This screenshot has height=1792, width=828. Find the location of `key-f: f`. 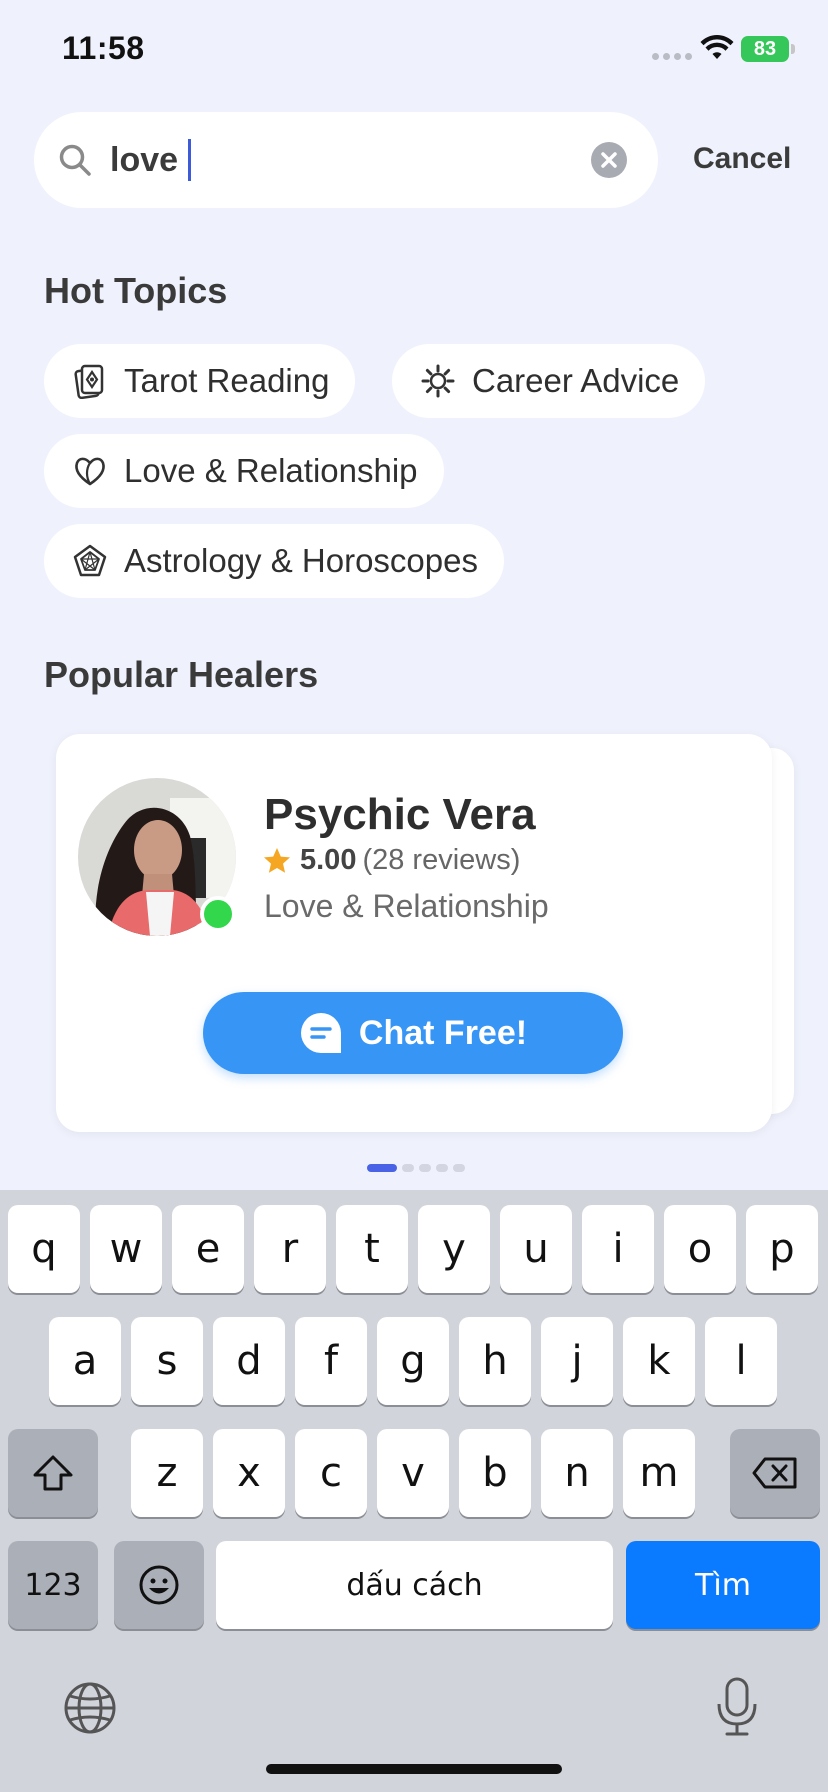

key-f: f is located at coordinates (331, 1361).